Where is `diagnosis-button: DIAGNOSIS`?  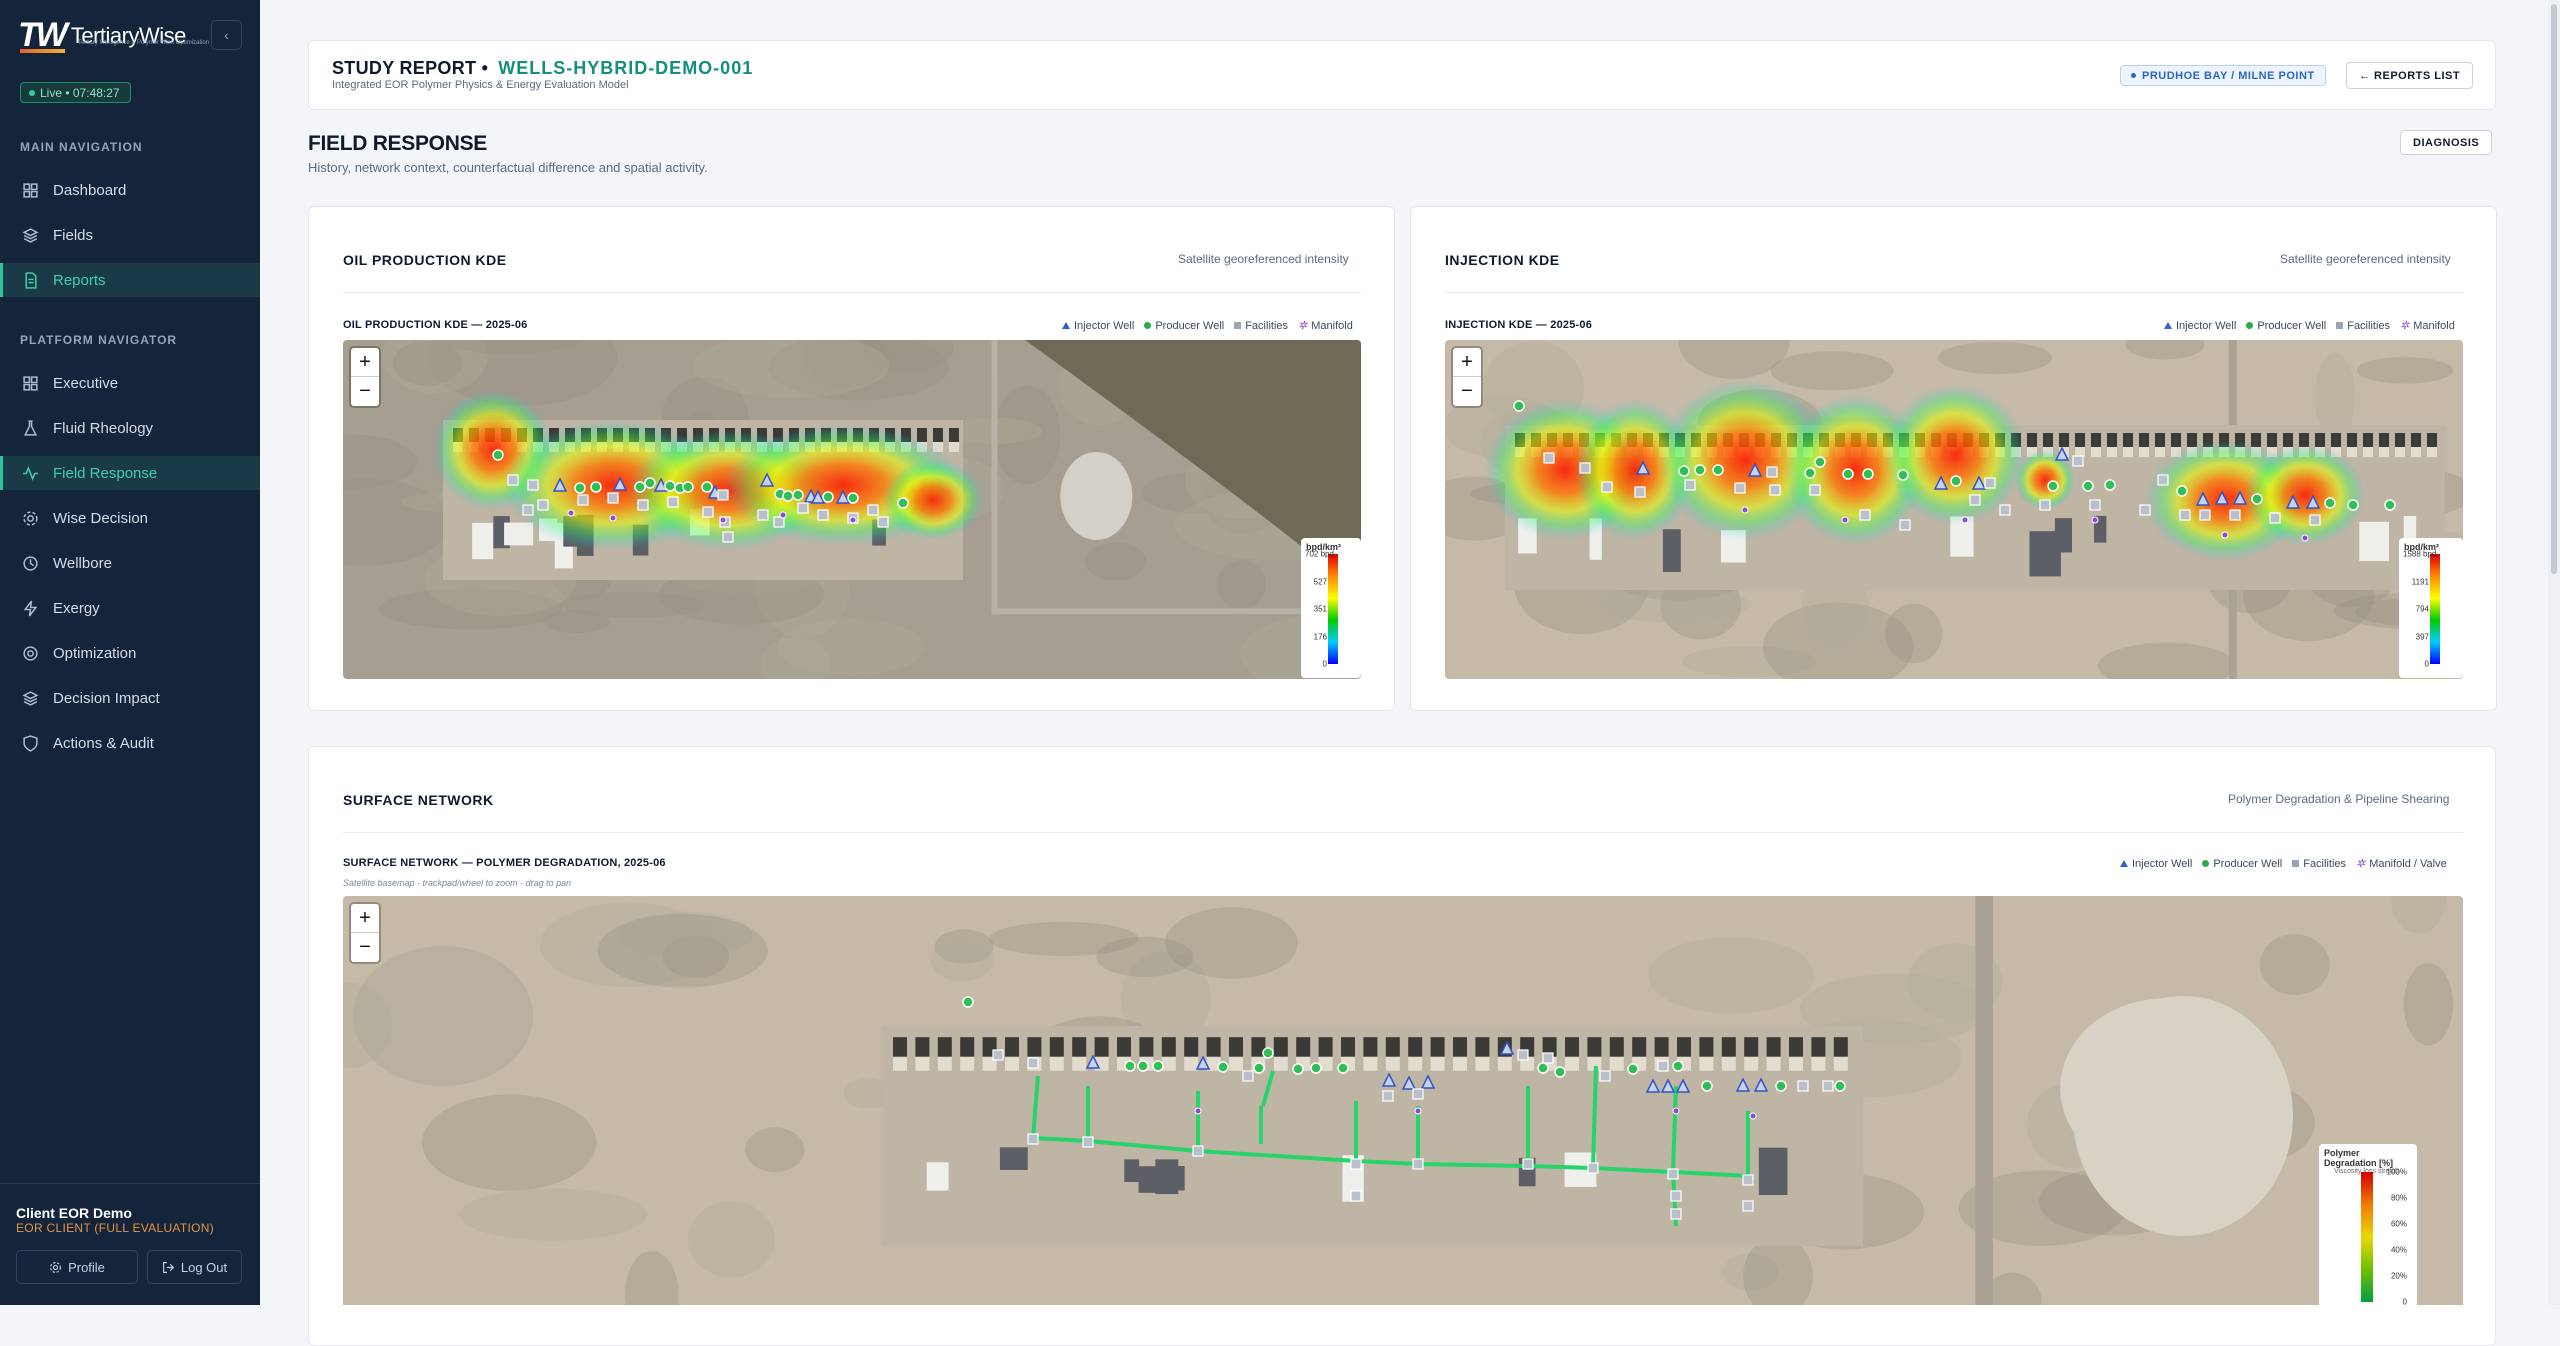 diagnosis-button: DIAGNOSIS is located at coordinates (2446, 142).